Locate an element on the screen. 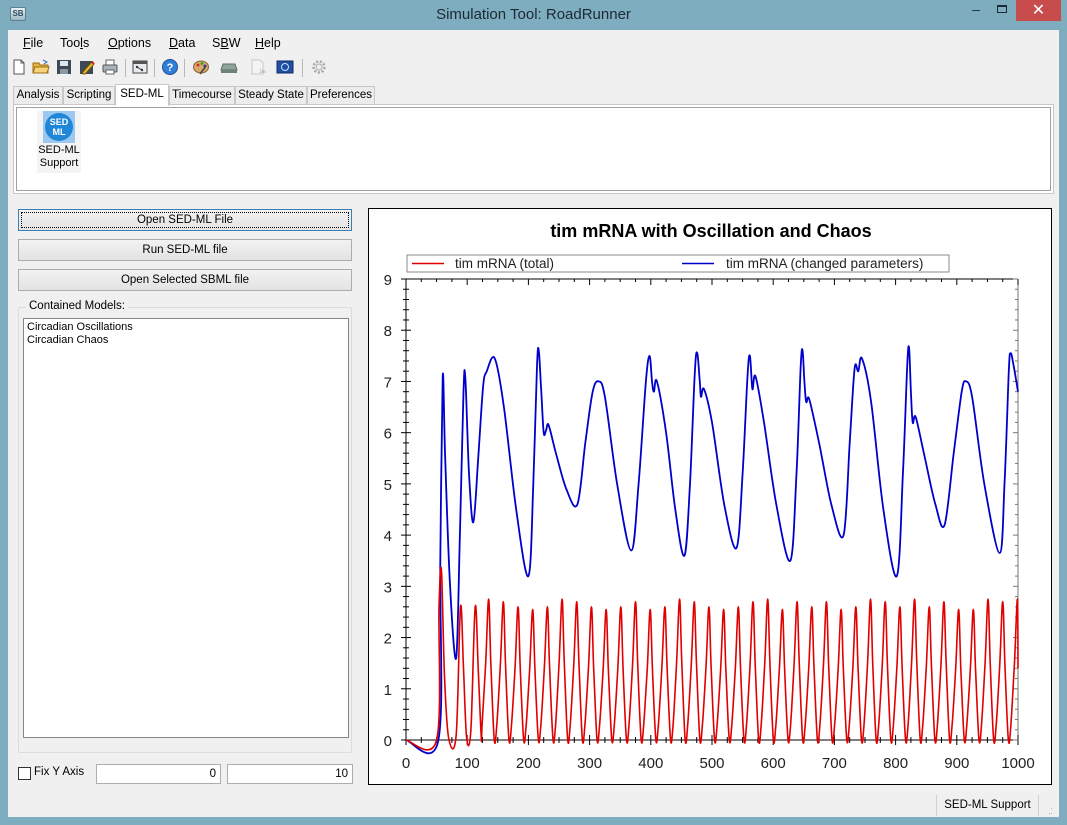 The width and height of the screenshot is (1067, 825). y-tick-label: 1 is located at coordinates (388, 690).